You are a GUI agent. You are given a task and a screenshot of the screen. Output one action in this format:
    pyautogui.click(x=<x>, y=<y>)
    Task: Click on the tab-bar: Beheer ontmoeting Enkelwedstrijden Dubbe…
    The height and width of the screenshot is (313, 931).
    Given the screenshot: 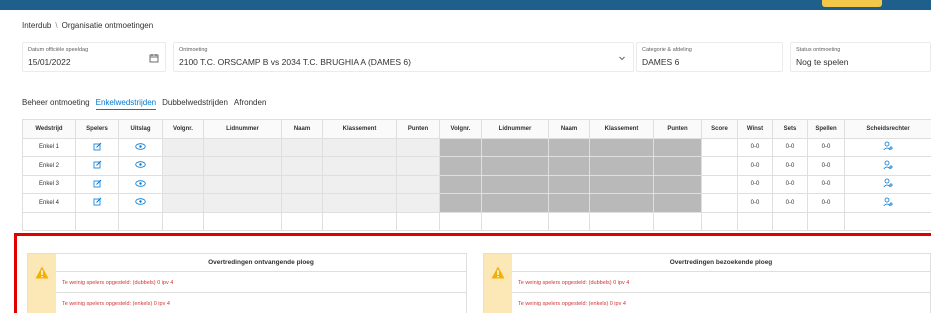 What is the action you would take?
    pyautogui.click(x=144, y=104)
    